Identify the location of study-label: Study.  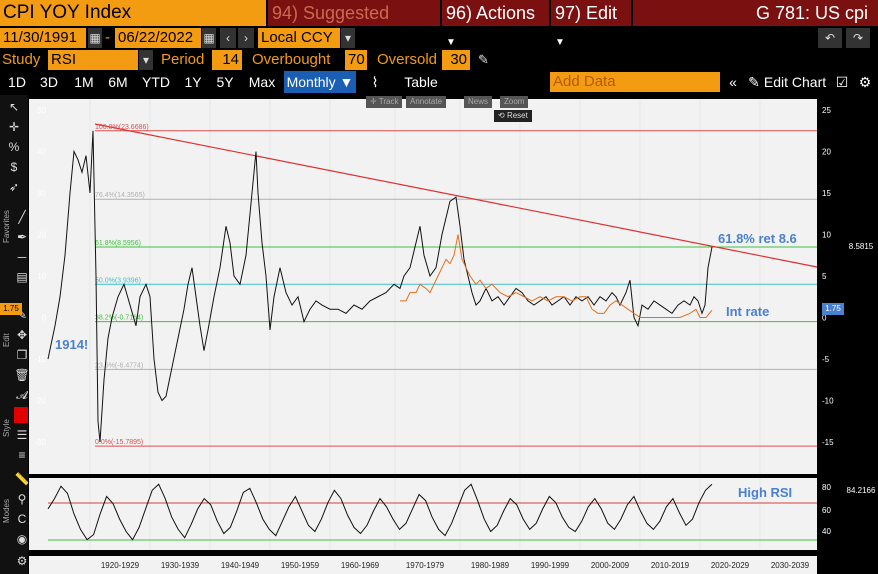
(21, 59).